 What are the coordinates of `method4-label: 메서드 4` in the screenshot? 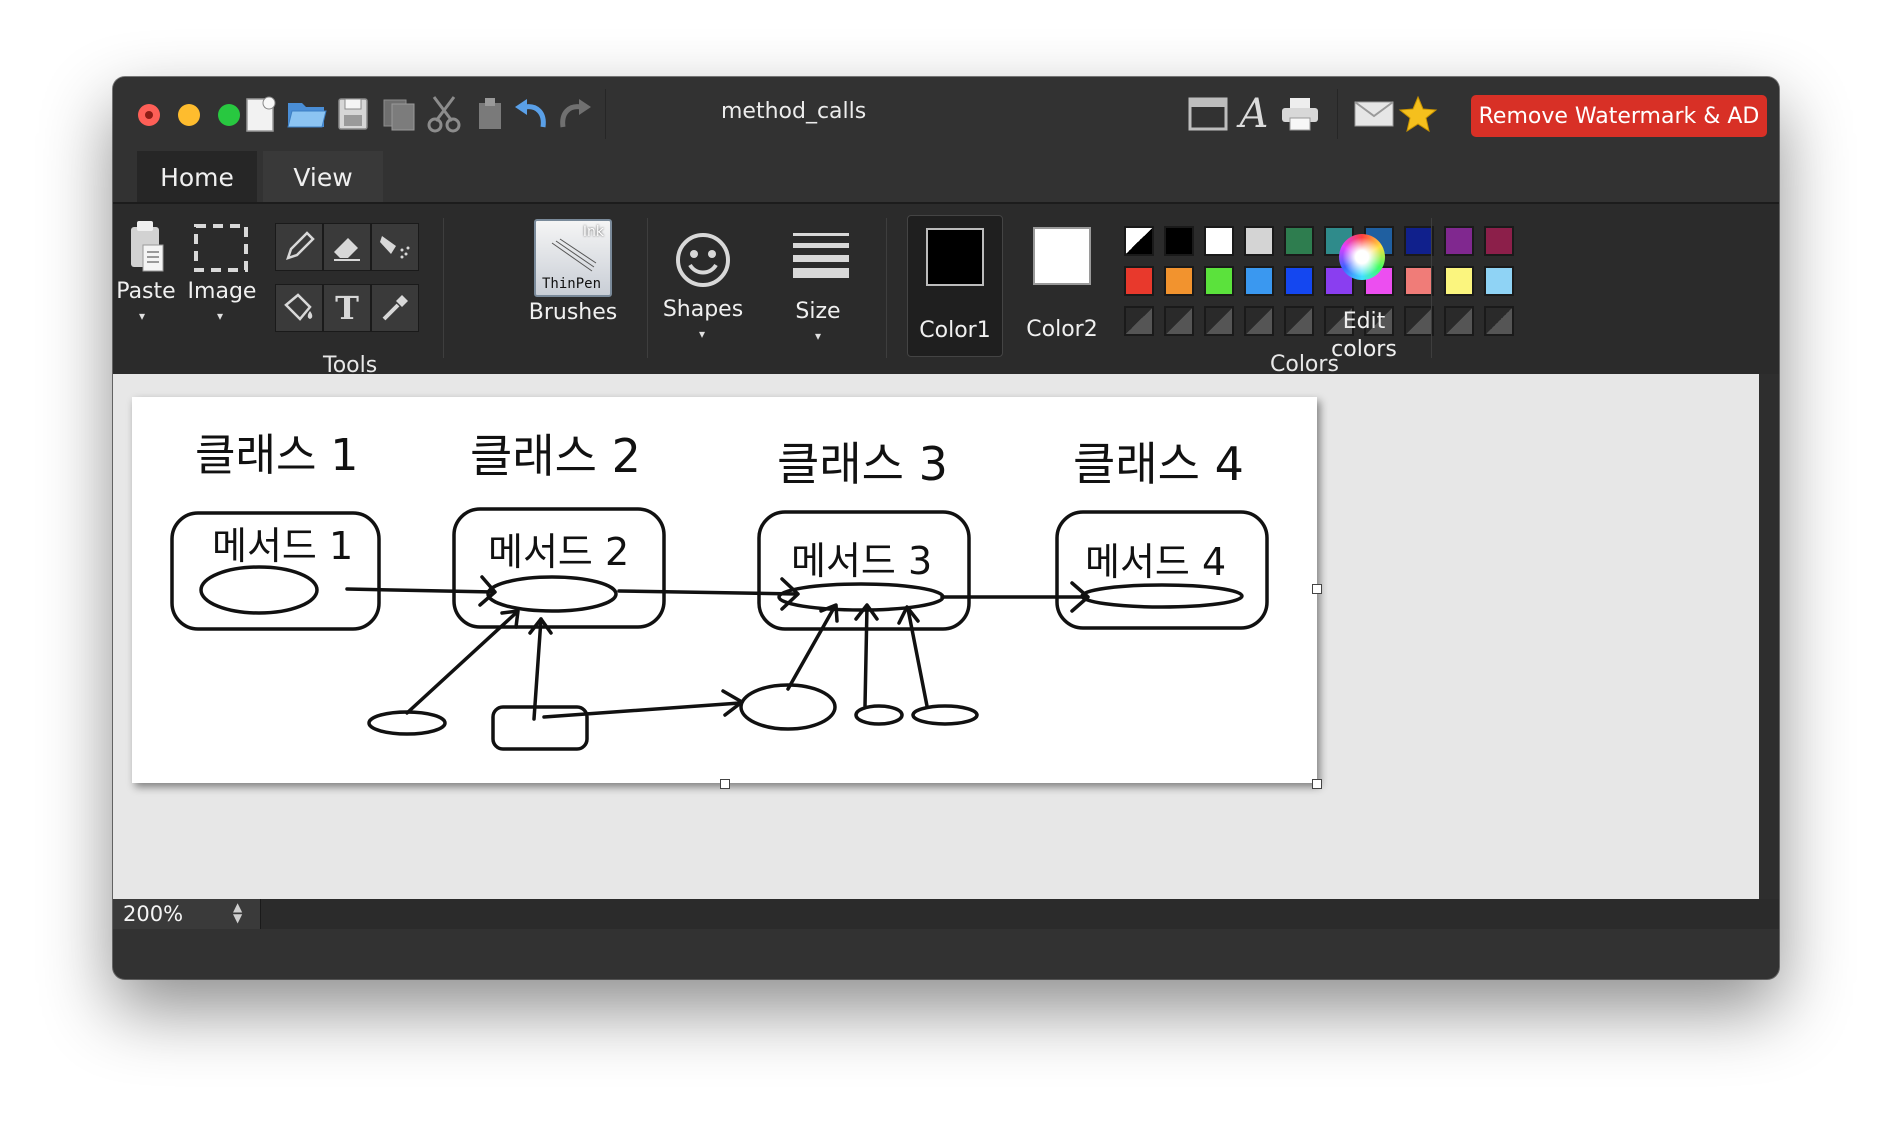 It's located at (1155, 562).